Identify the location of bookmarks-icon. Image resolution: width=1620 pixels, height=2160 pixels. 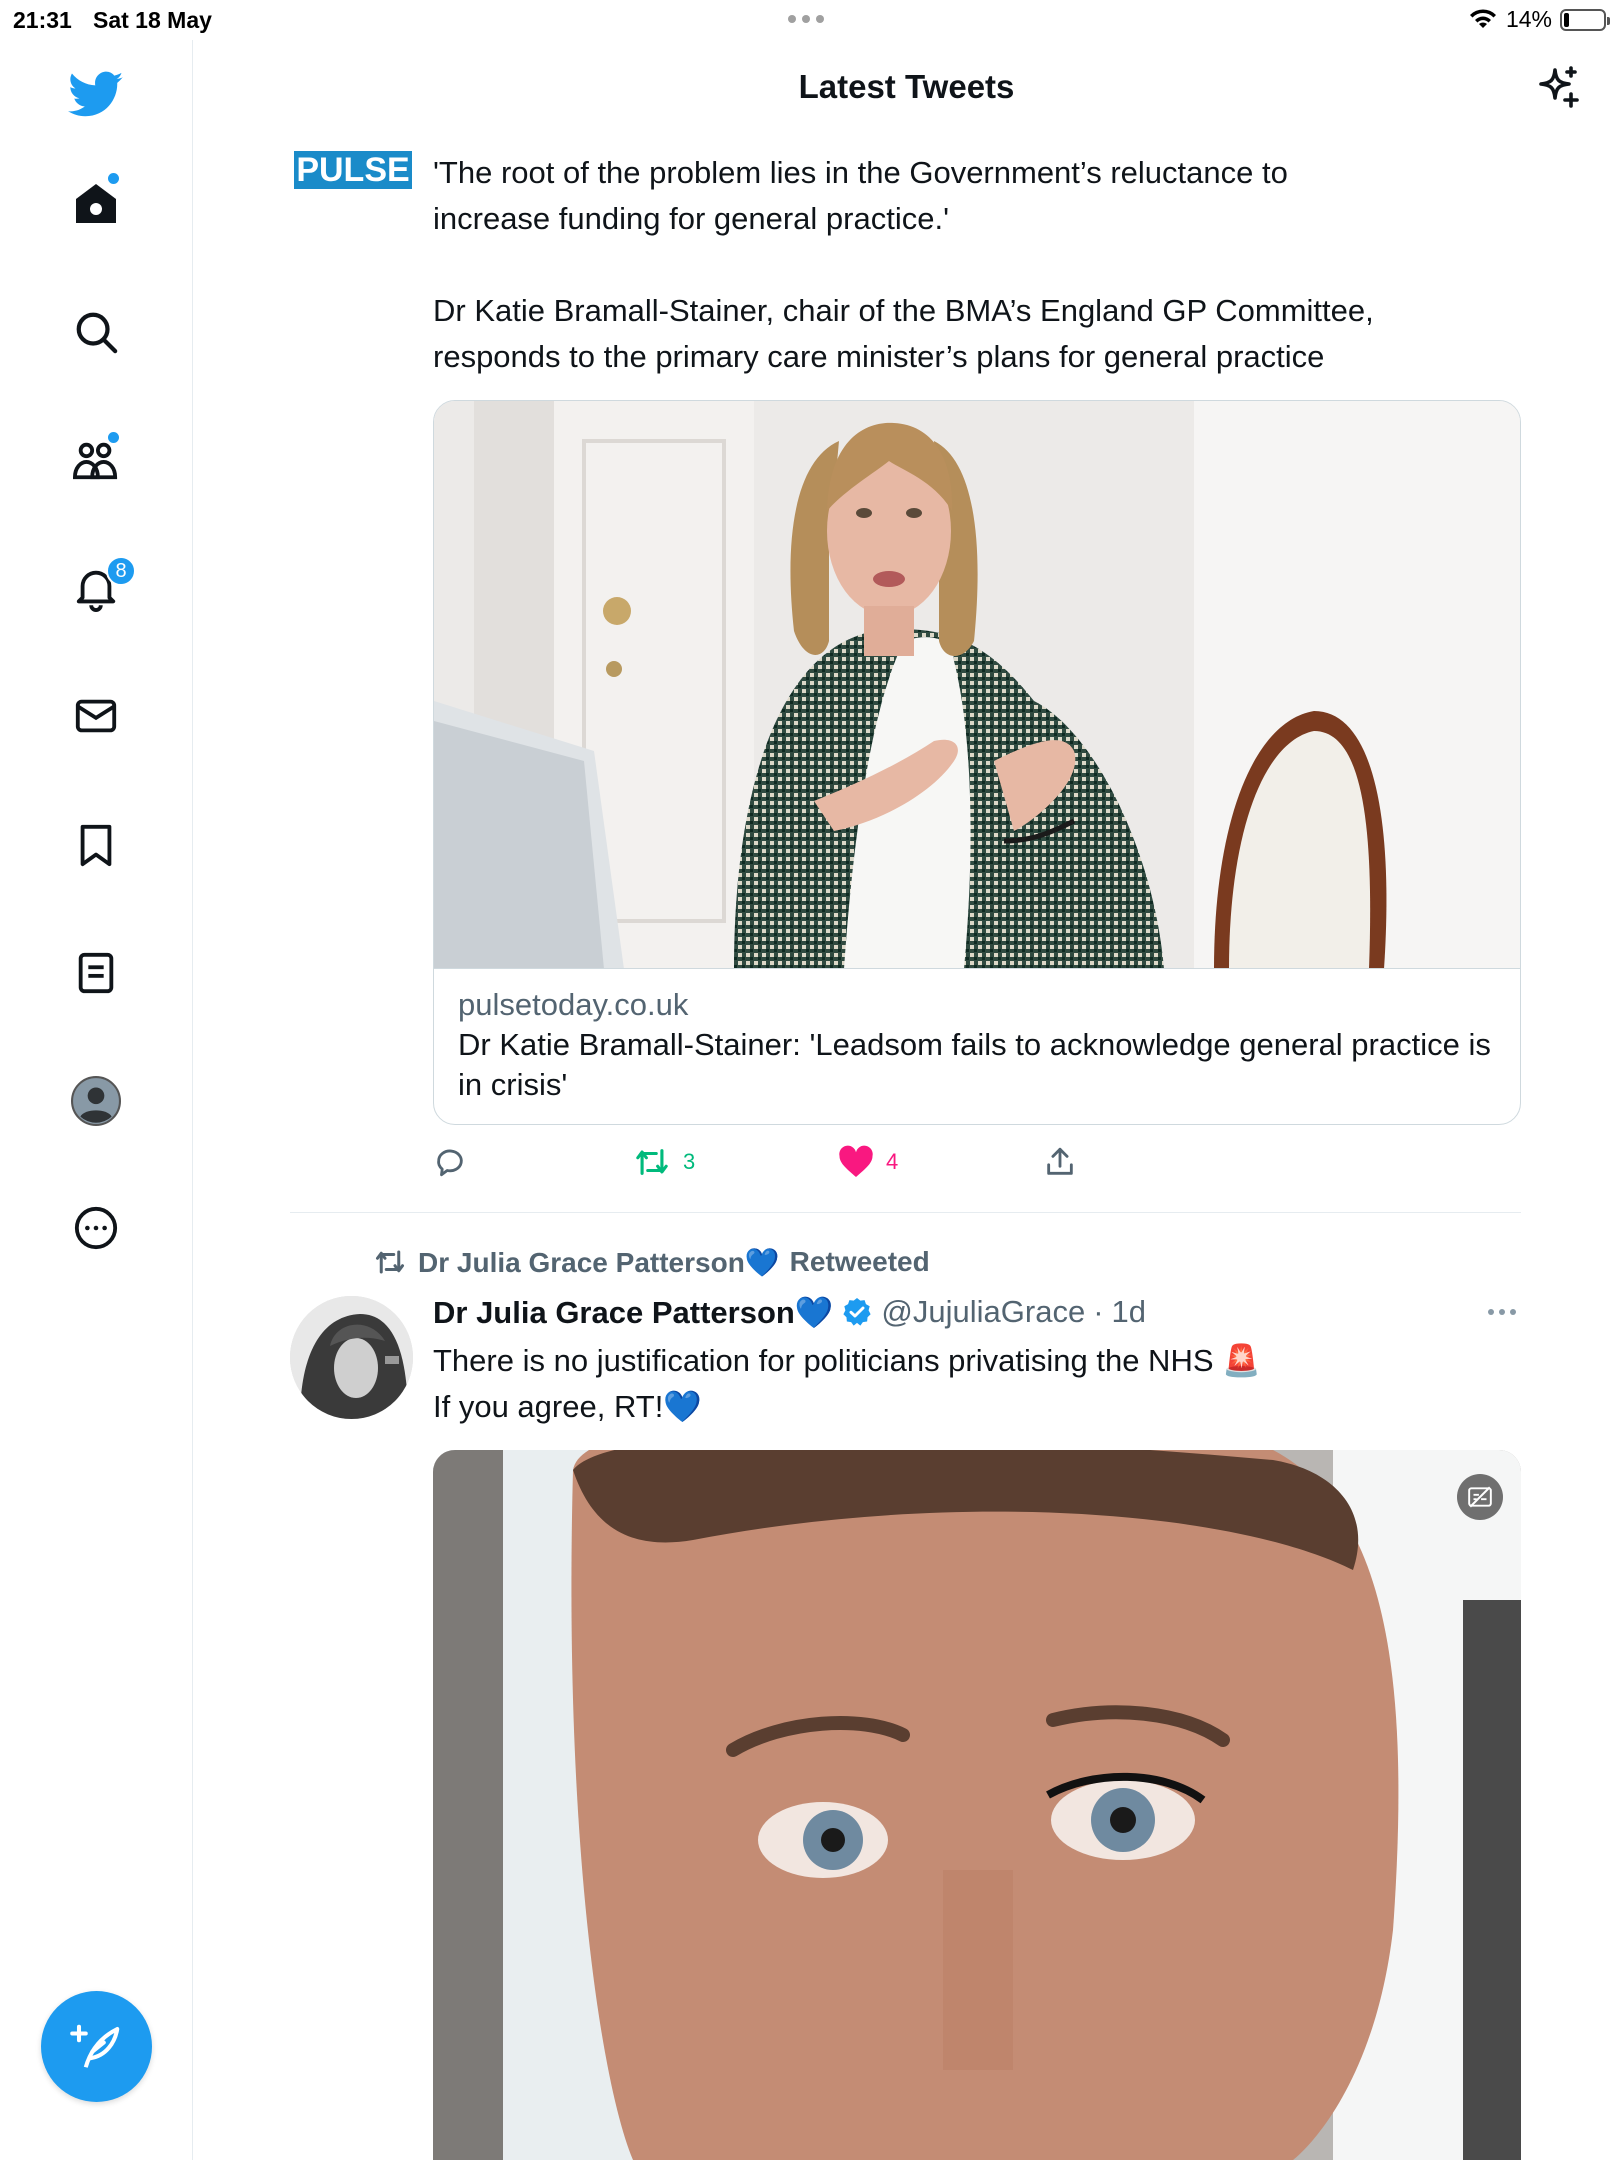
(96, 845).